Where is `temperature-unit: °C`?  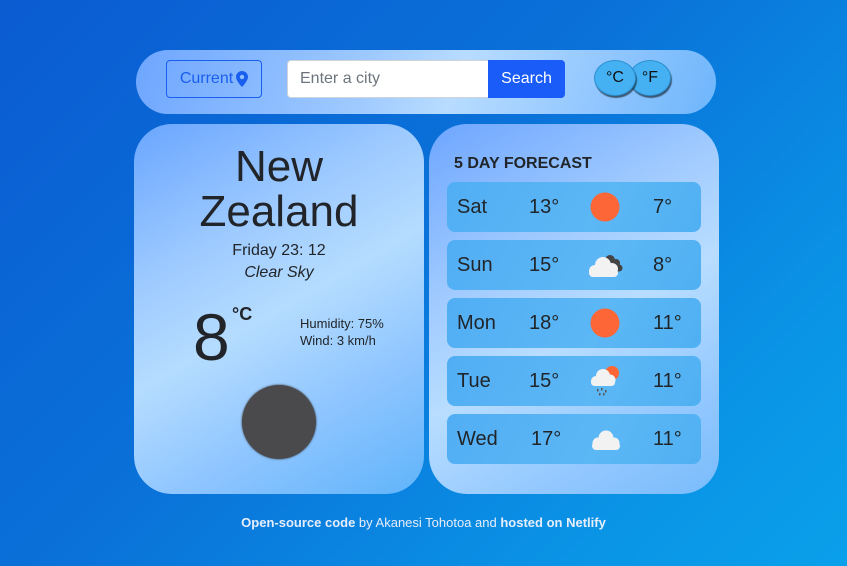 temperature-unit: °C is located at coordinates (242, 314).